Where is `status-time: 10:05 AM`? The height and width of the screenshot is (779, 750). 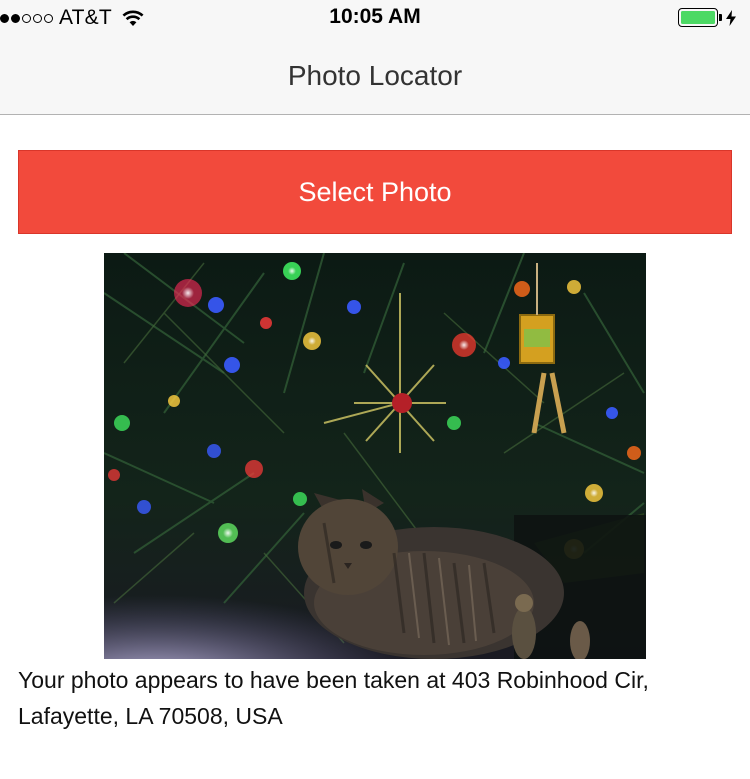 status-time: 10:05 AM is located at coordinates (375, 16).